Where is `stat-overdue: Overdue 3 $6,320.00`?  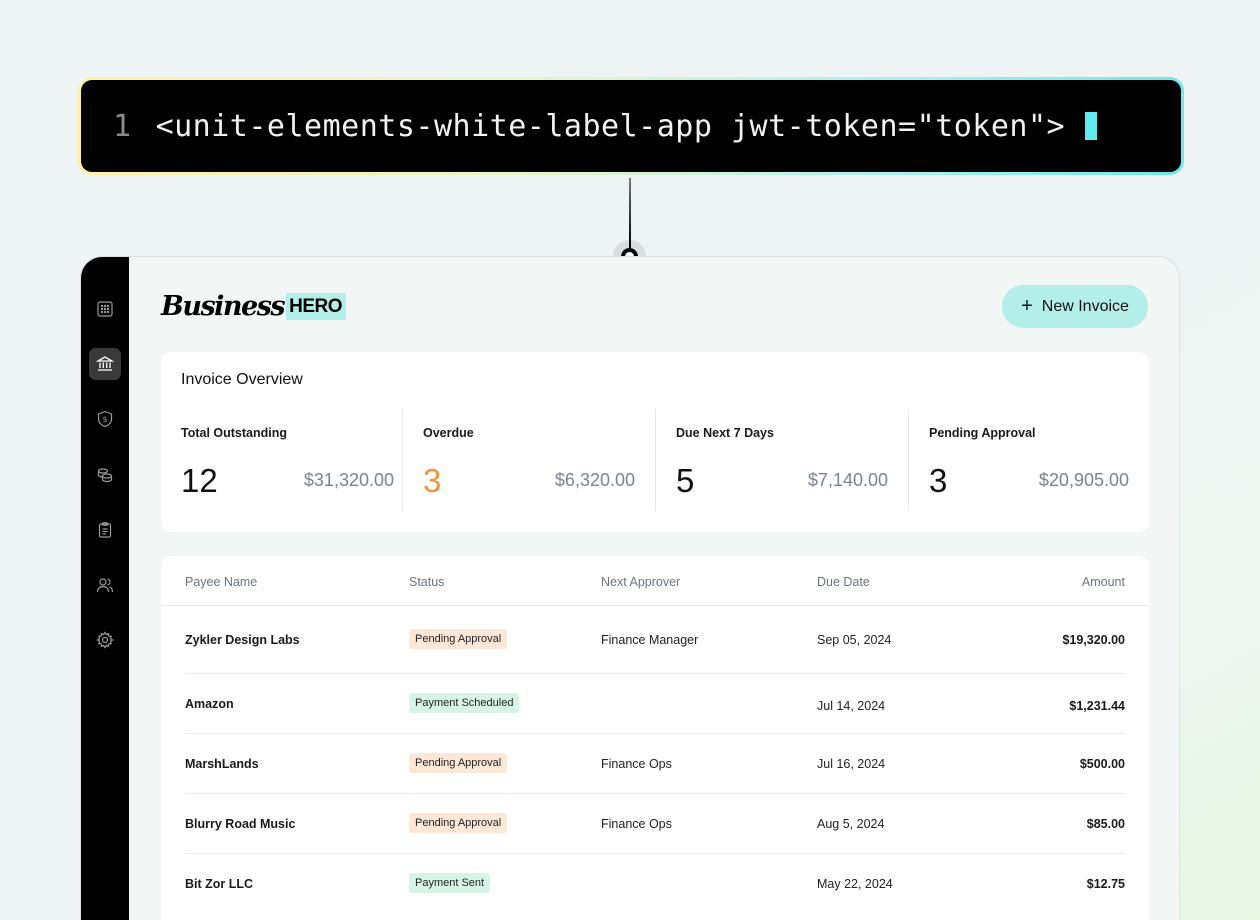
stat-overdue: Overdue 3 $6,320.00 is located at coordinates (528, 460).